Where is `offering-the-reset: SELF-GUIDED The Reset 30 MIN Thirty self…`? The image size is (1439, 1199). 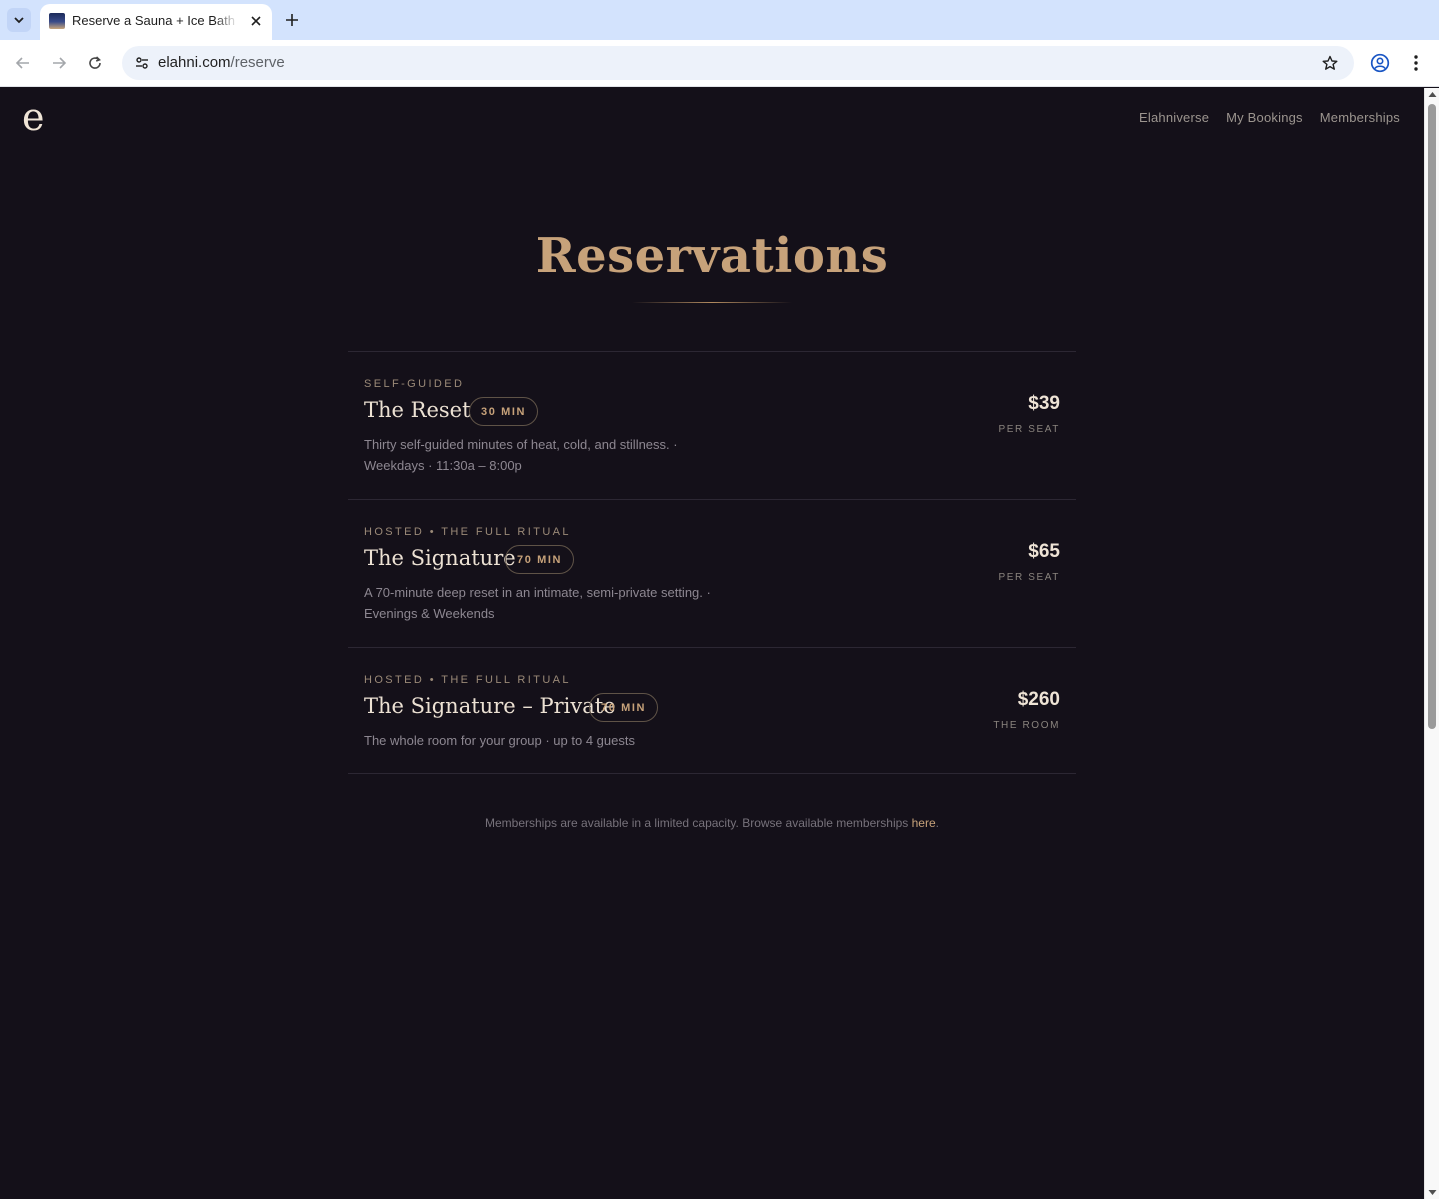
offering-the-reset: SELF-GUIDED The Reset 30 MIN Thirty self… is located at coordinates (712, 425).